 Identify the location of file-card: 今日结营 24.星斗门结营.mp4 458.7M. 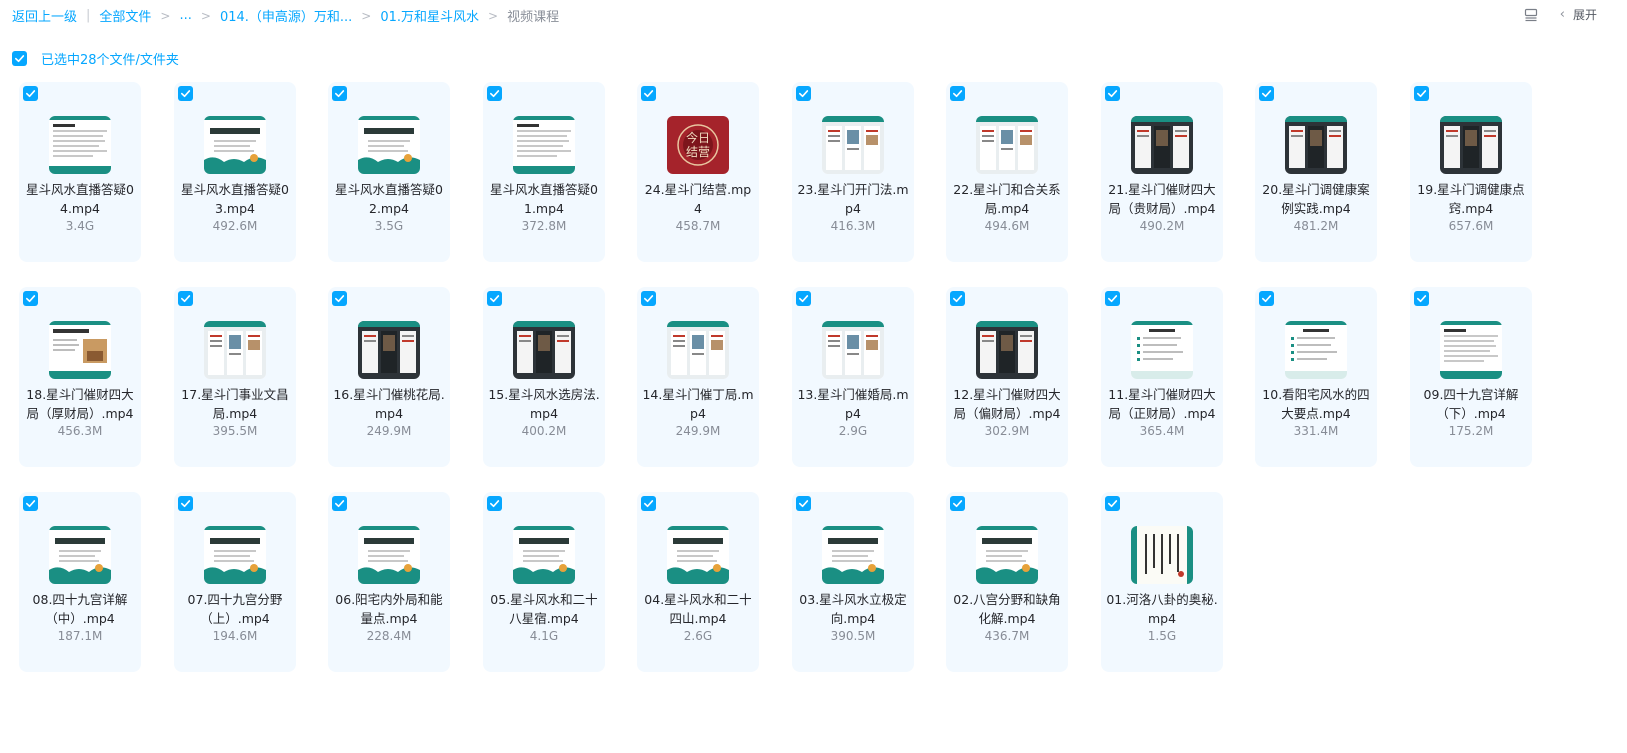
(698, 172).